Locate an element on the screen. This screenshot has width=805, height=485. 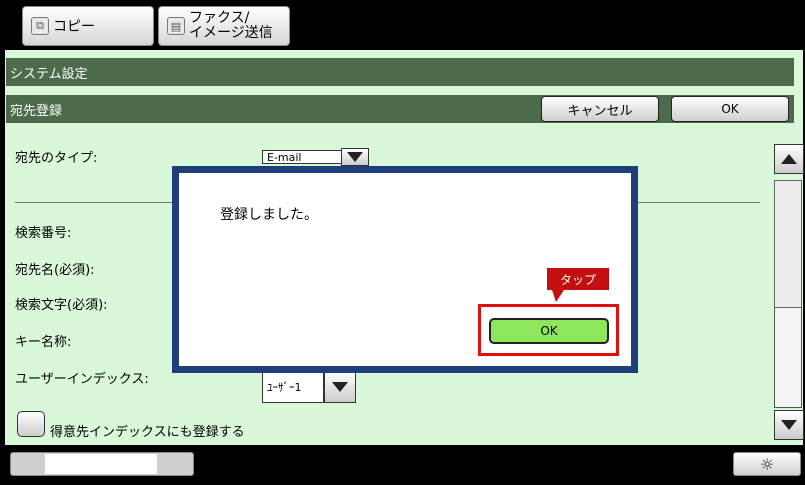
system-settings-title: システム設定 is located at coordinates (49, 74).